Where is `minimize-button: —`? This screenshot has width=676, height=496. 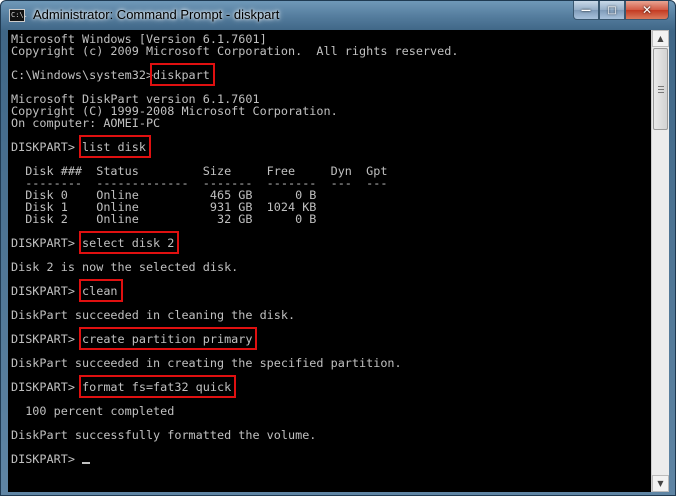 minimize-button: — is located at coordinates (586, 10).